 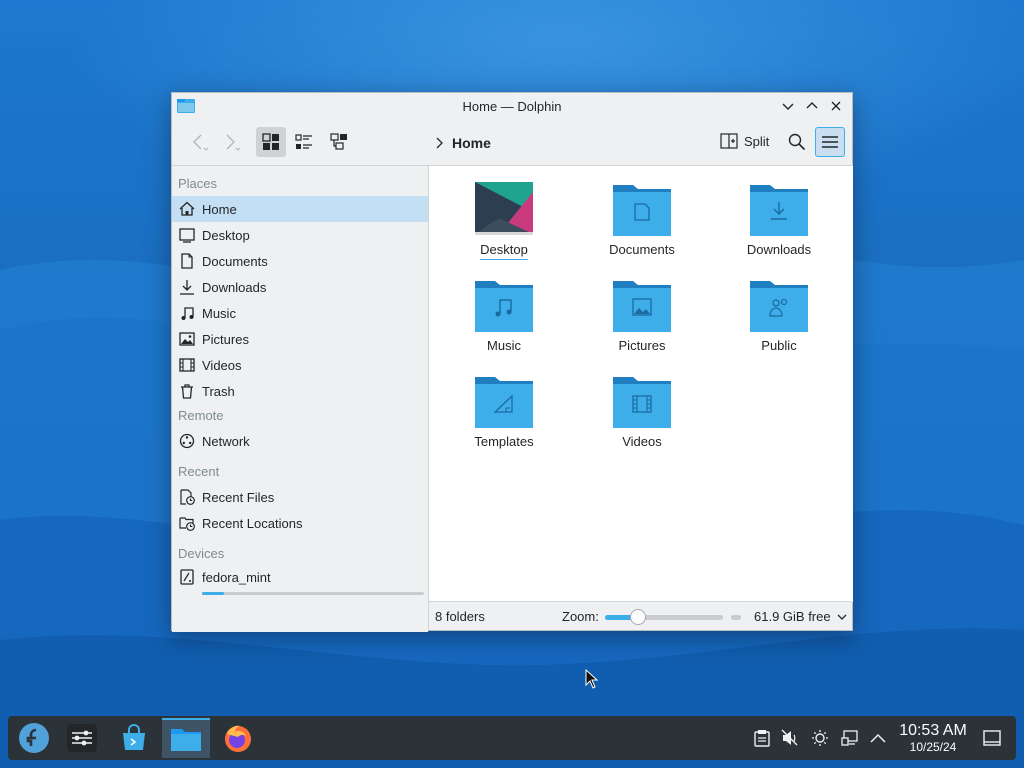 What do you see at coordinates (186, 107) in the screenshot?
I see `dolphin-app-icon` at bounding box center [186, 107].